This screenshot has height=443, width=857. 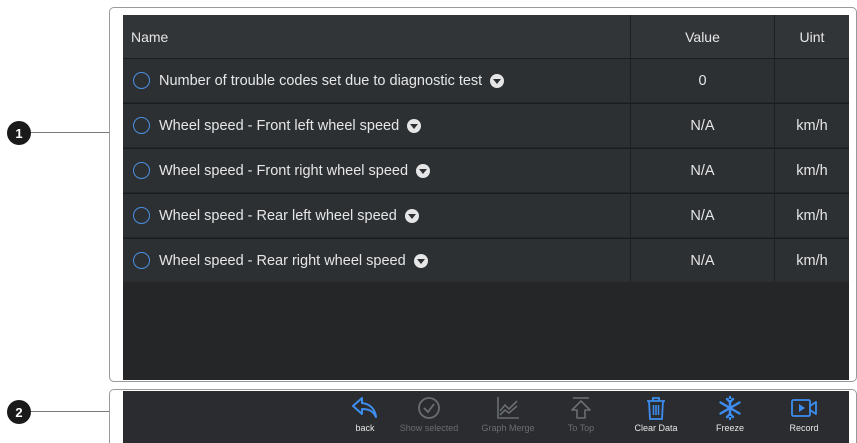 What do you see at coordinates (364, 407) in the screenshot?
I see `reply-arrow-icon` at bounding box center [364, 407].